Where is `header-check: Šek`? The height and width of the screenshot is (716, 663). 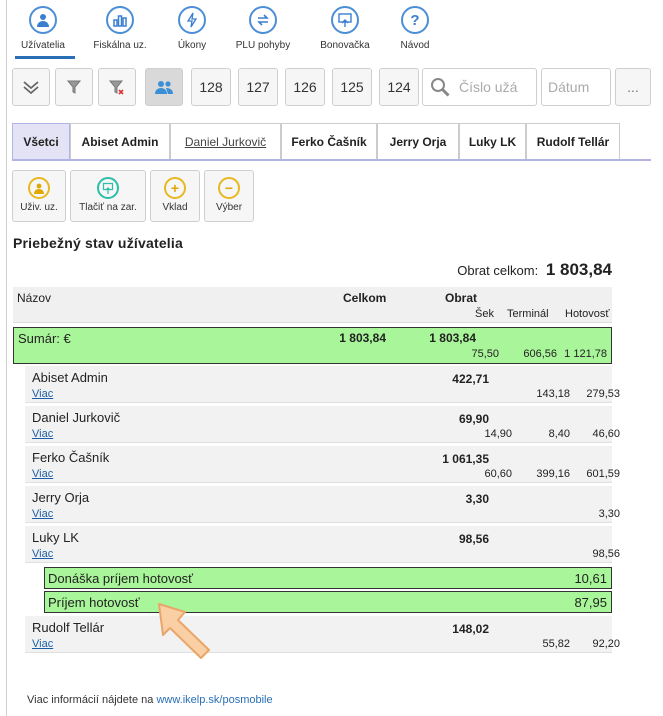
header-check: Šek is located at coordinates (484, 314).